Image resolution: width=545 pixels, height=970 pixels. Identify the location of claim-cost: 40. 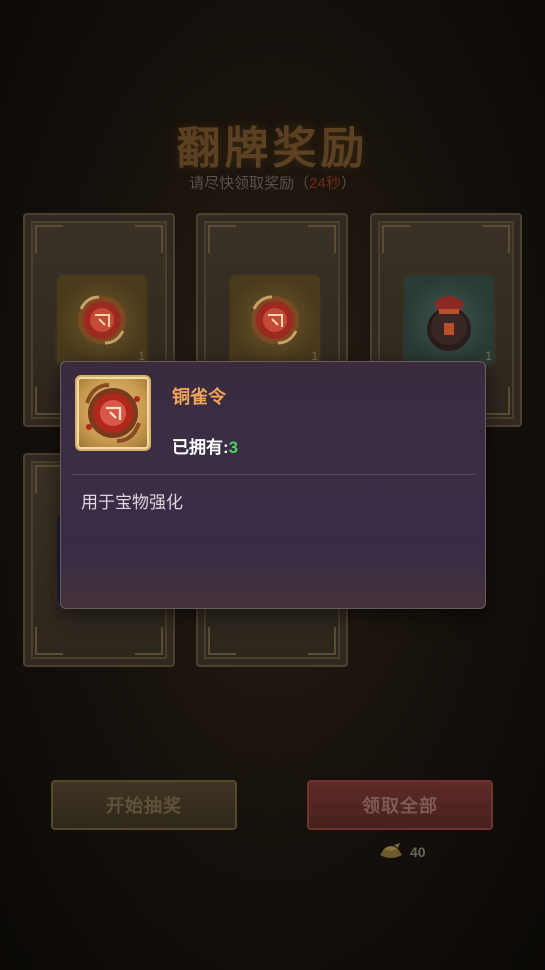
(402, 852).